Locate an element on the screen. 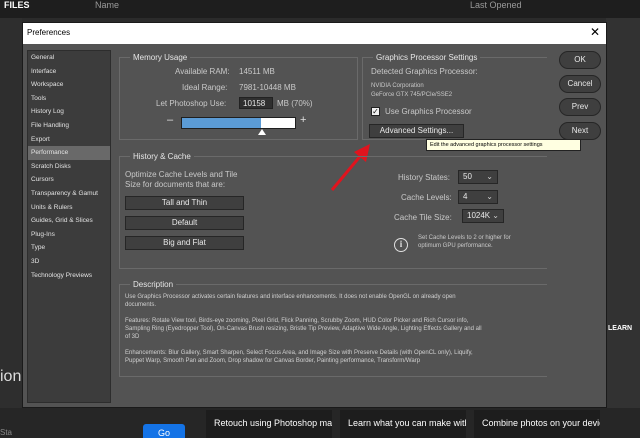 This screenshot has height=438, width=640. description-p1-line2: documents. is located at coordinates (141, 305).